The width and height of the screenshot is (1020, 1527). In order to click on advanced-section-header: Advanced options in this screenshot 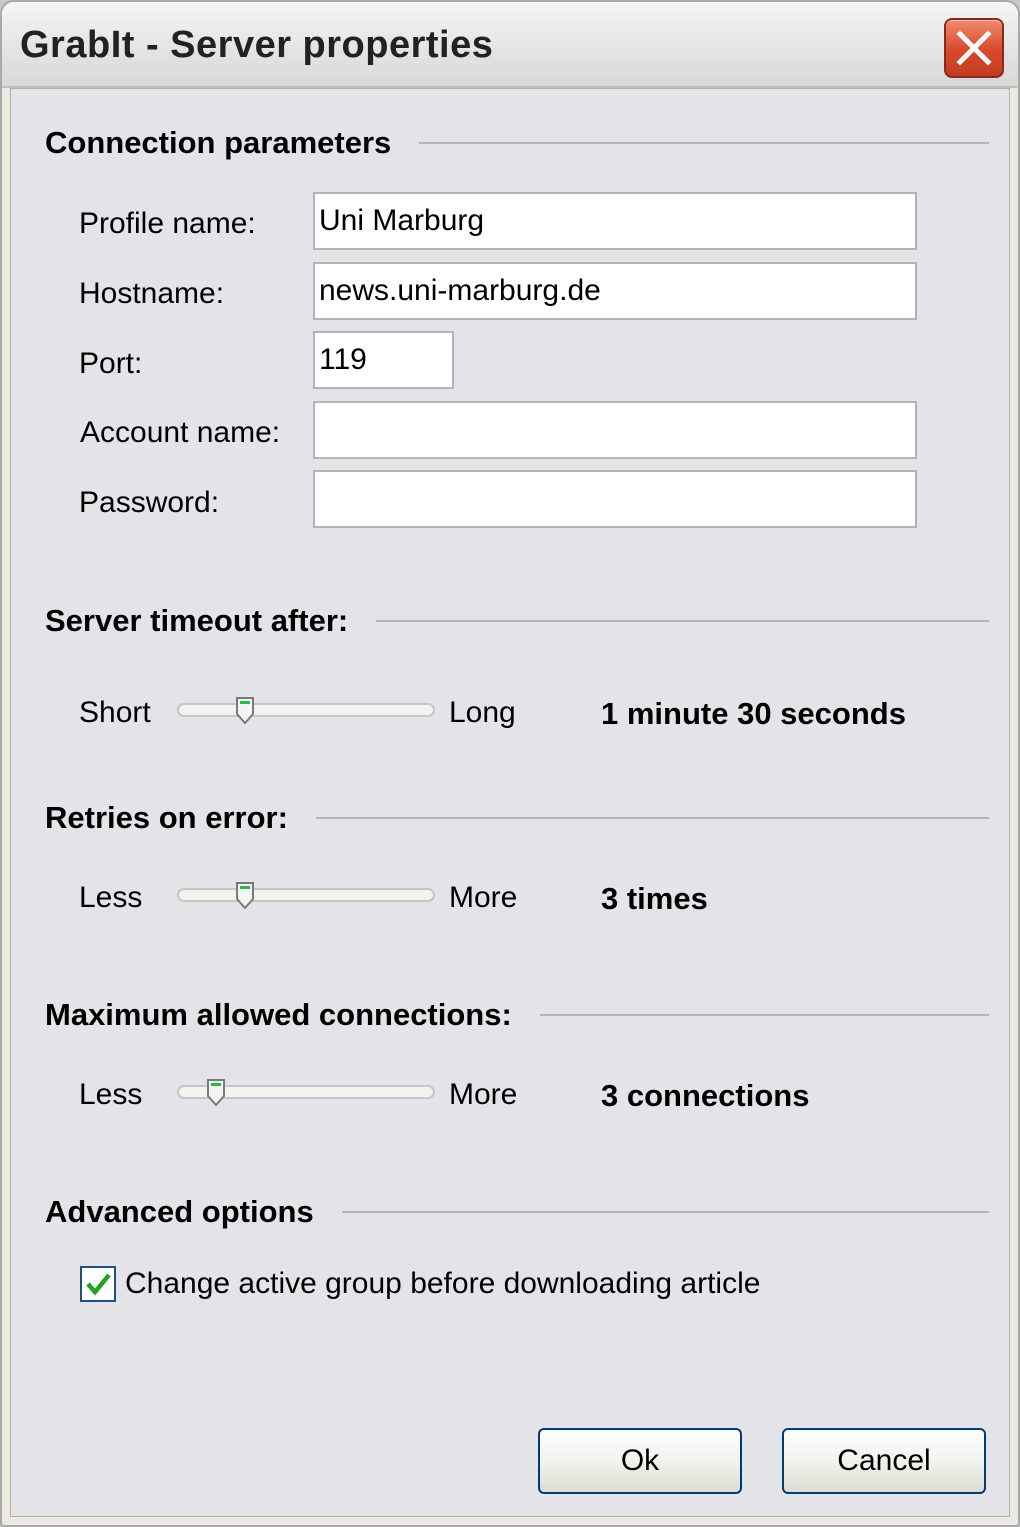, I will do `click(517, 1212)`.